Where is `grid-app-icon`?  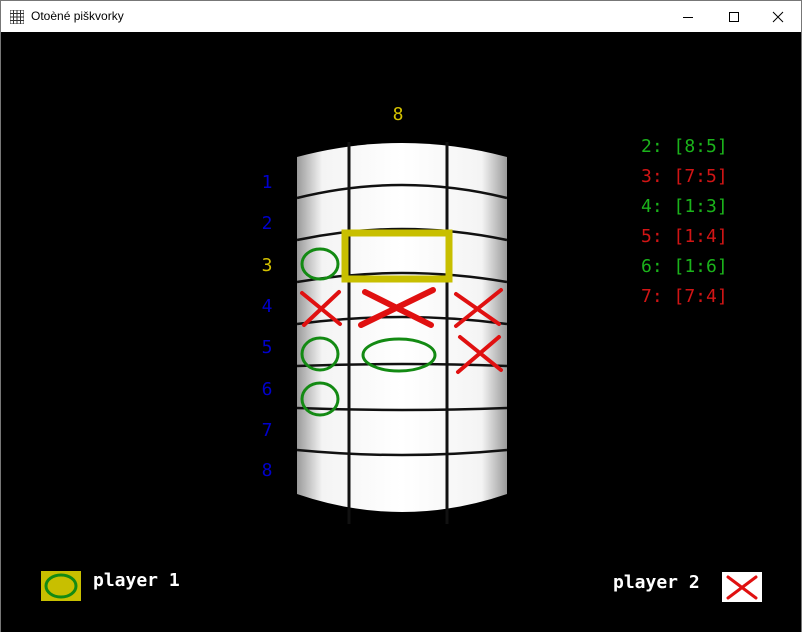
grid-app-icon is located at coordinates (17, 17).